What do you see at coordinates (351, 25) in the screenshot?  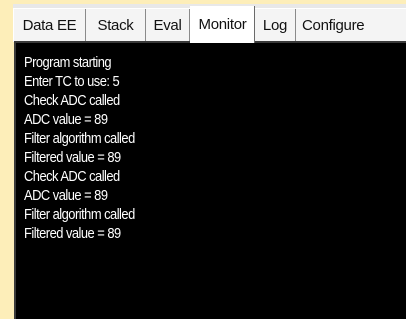 I see `tab-configure: Configure` at bounding box center [351, 25].